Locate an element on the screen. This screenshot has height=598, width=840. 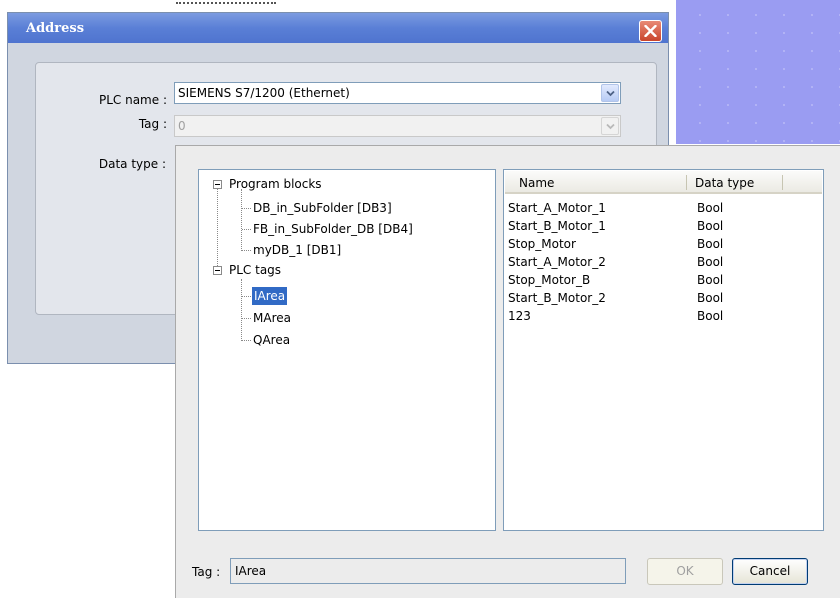
table-row: Stop_Motor Bool is located at coordinates (663, 244).